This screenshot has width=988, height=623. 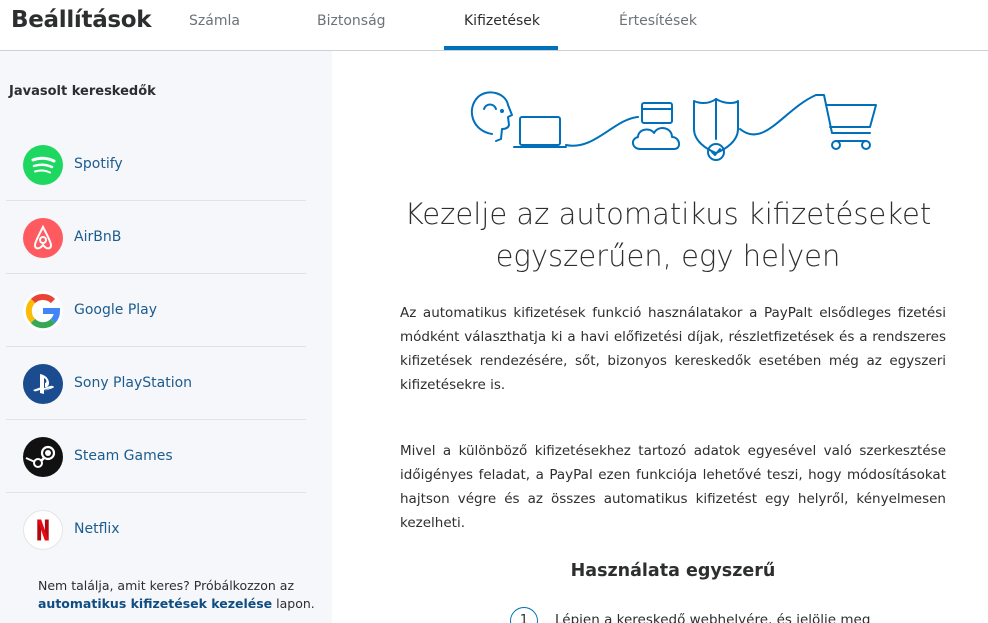 What do you see at coordinates (116, 310) in the screenshot?
I see `merchant-name: Google Play` at bounding box center [116, 310].